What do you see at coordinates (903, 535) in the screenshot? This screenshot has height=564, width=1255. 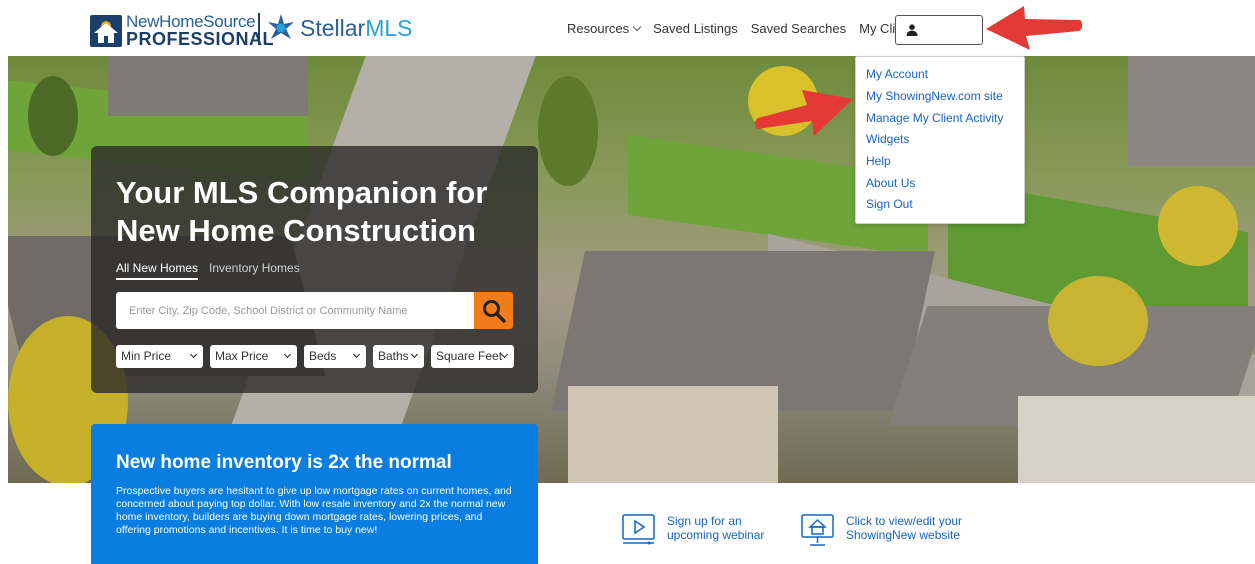 I see `showingnew-link-line2: ShowingNew website` at bounding box center [903, 535].